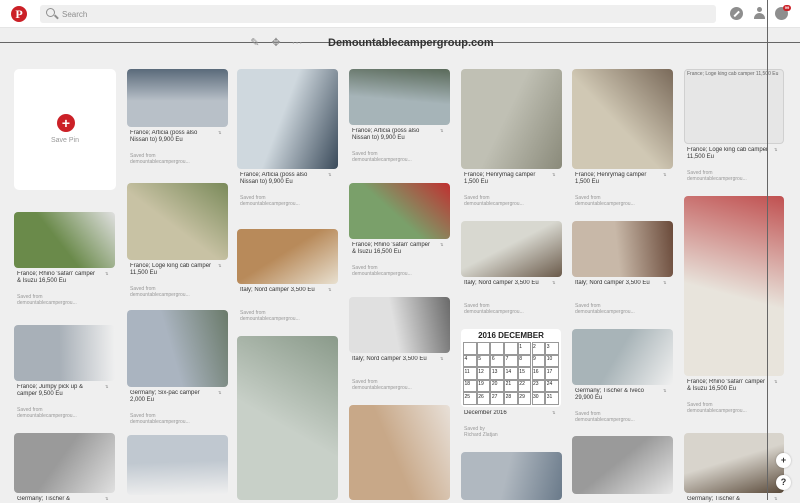  Describe the element at coordinates (552, 348) in the screenshot. I see `calendar-day: 3` at that location.